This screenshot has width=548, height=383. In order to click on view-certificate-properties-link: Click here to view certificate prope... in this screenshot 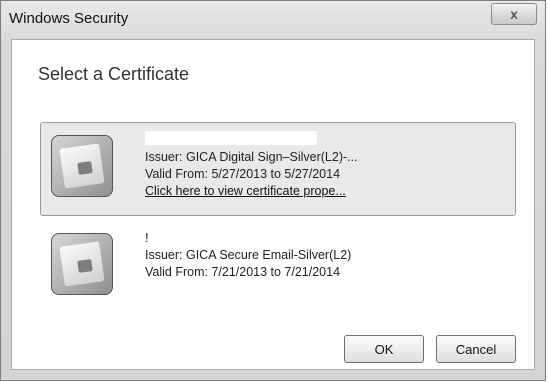, I will do `click(251, 191)`.